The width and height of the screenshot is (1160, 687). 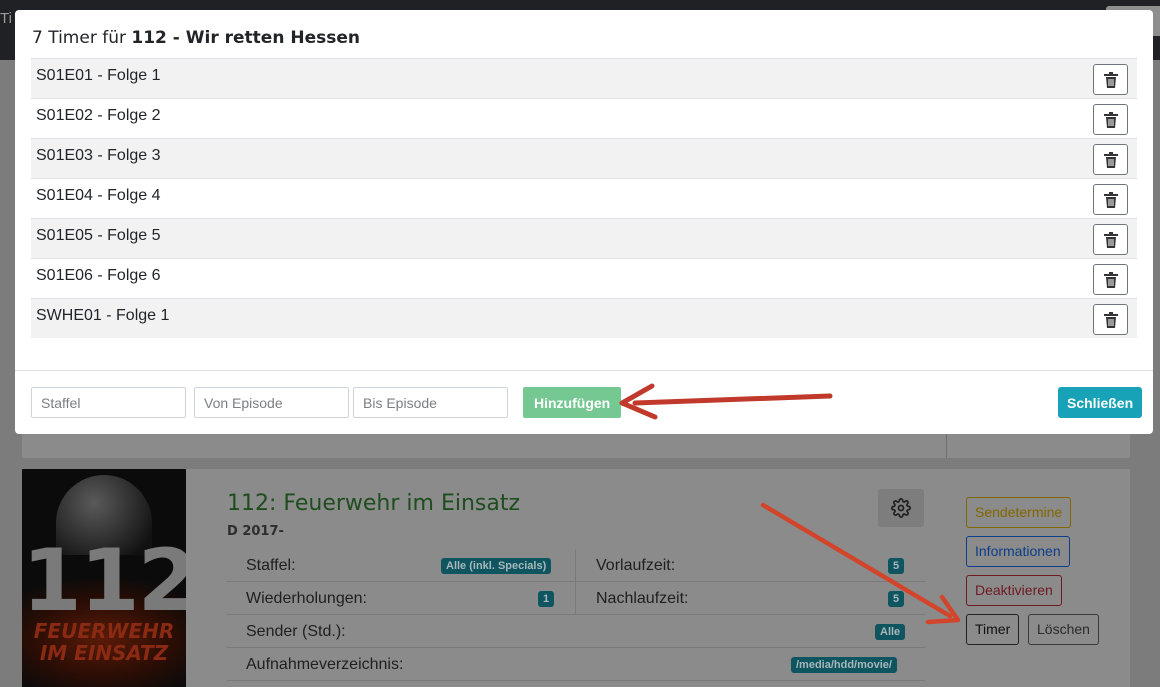 What do you see at coordinates (896, 599) in the screenshot?
I see `nachlaufzeit-badge: 5` at bounding box center [896, 599].